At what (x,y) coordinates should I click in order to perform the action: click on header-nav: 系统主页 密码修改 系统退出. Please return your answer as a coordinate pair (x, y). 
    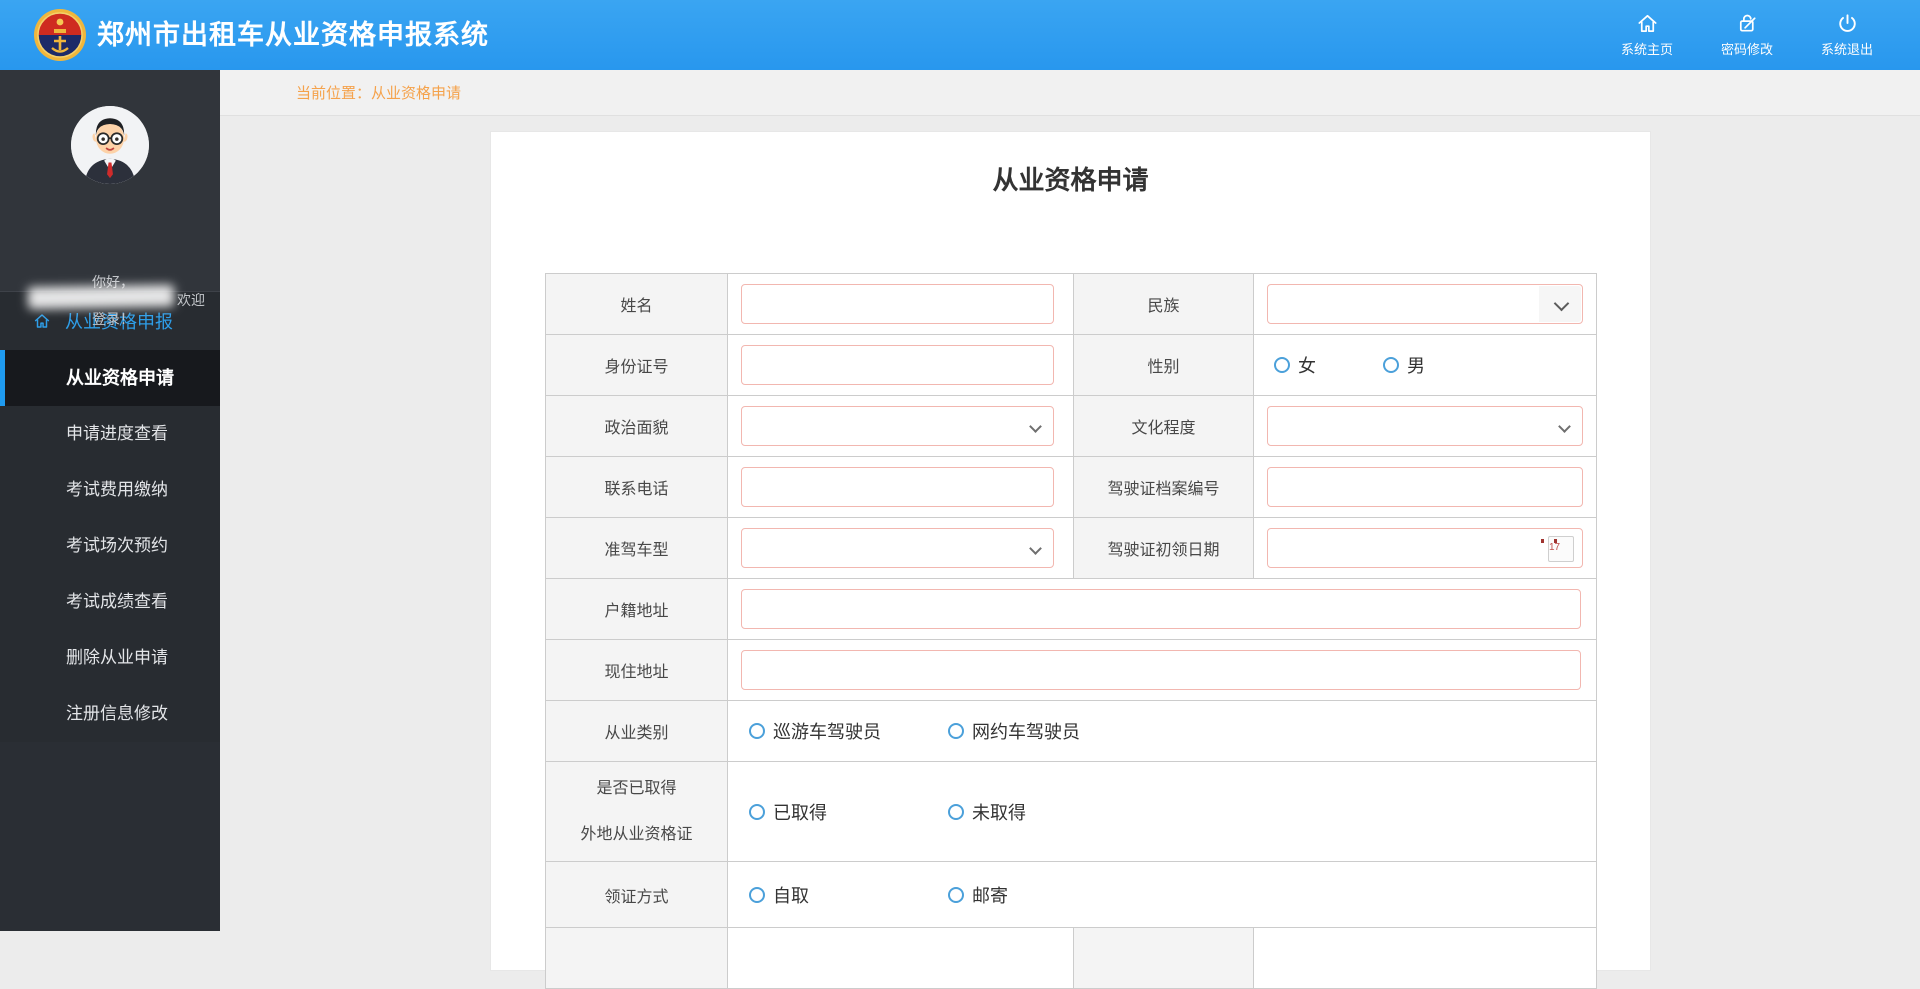
    Looking at the image, I should click on (1747, 35).